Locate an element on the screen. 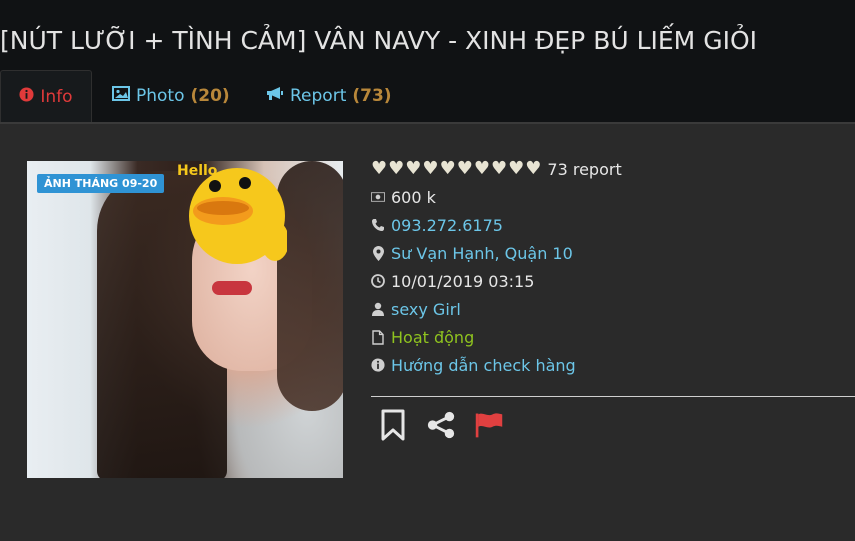 This screenshot has width=855, height=541. category-link: sexy Girl is located at coordinates (426, 309).